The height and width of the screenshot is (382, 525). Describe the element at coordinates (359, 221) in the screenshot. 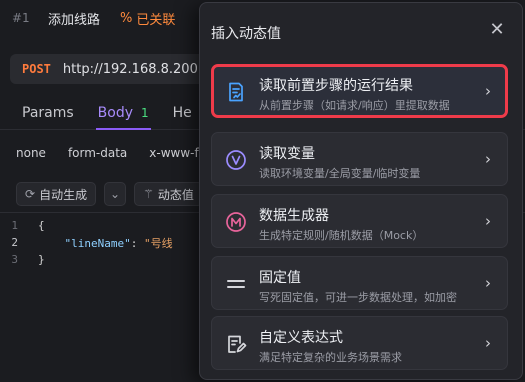

I see `option-data-generator: 数据生成器 生成特定规则/随机数据（Mock） ›` at that location.